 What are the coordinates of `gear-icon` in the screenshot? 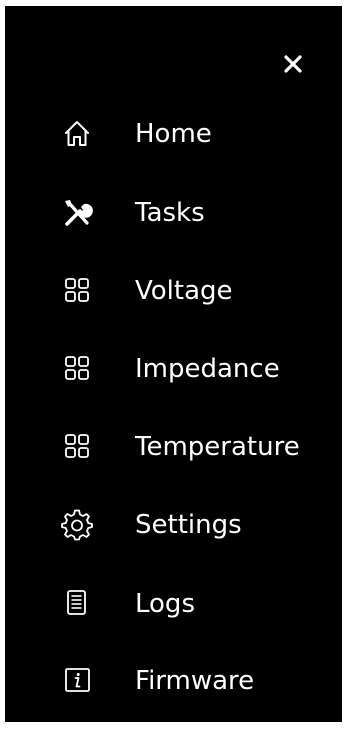 It's located at (77, 525).